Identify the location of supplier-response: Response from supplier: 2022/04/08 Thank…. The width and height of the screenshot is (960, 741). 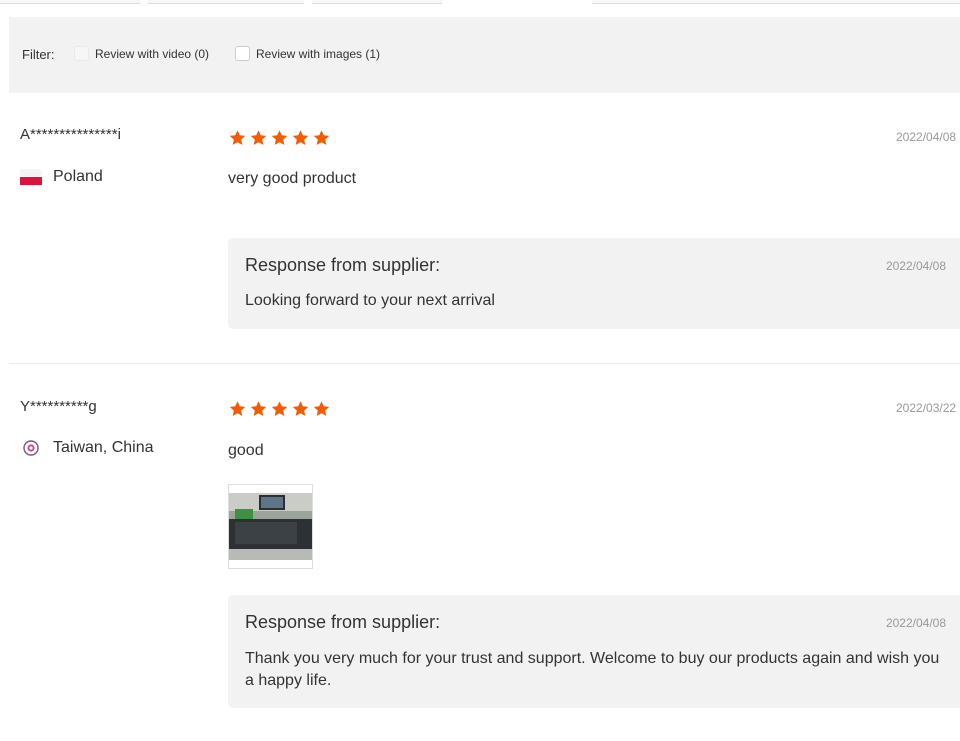
(594, 651).